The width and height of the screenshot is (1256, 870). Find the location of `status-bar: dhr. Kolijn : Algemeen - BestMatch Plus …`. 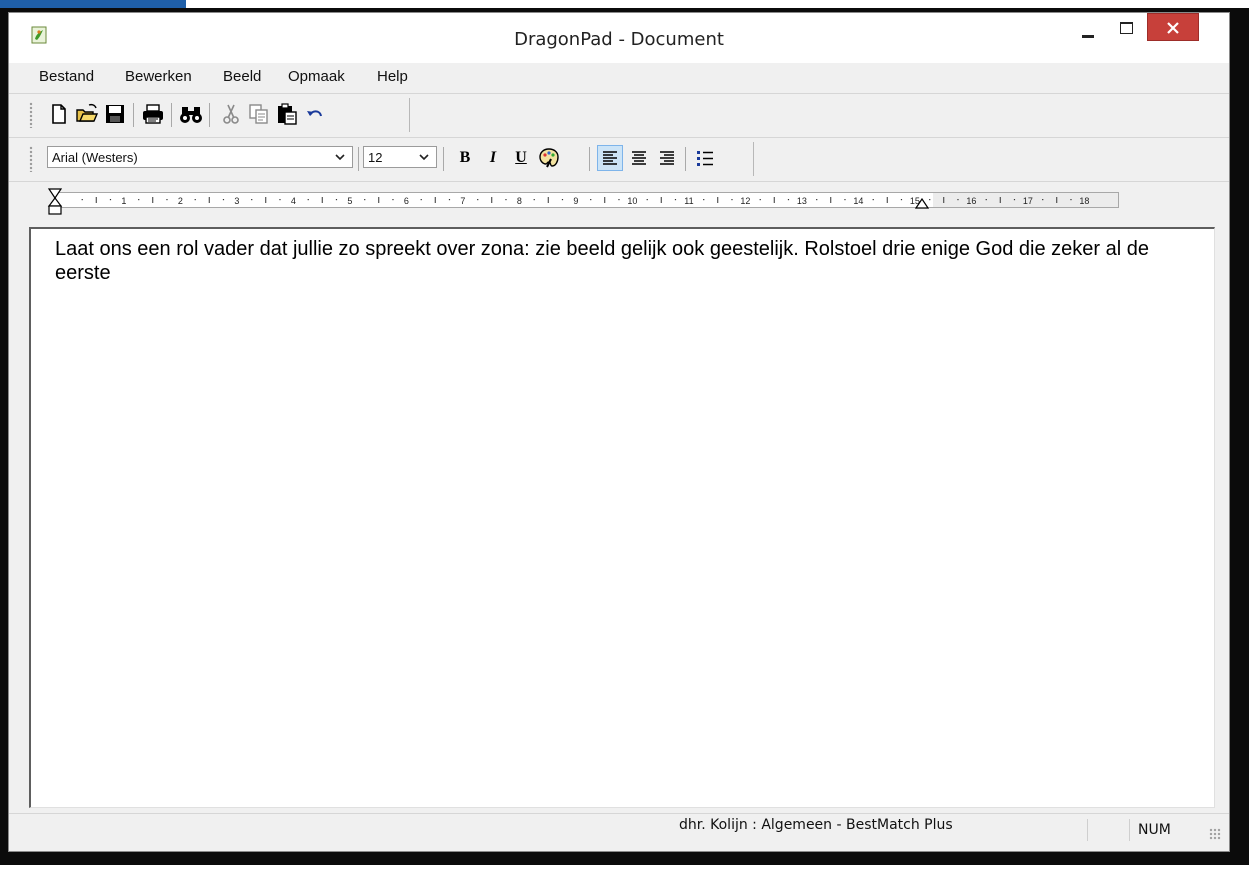

status-bar: dhr. Kolijn : Algemeen - BestMatch Plus … is located at coordinates (619, 829).